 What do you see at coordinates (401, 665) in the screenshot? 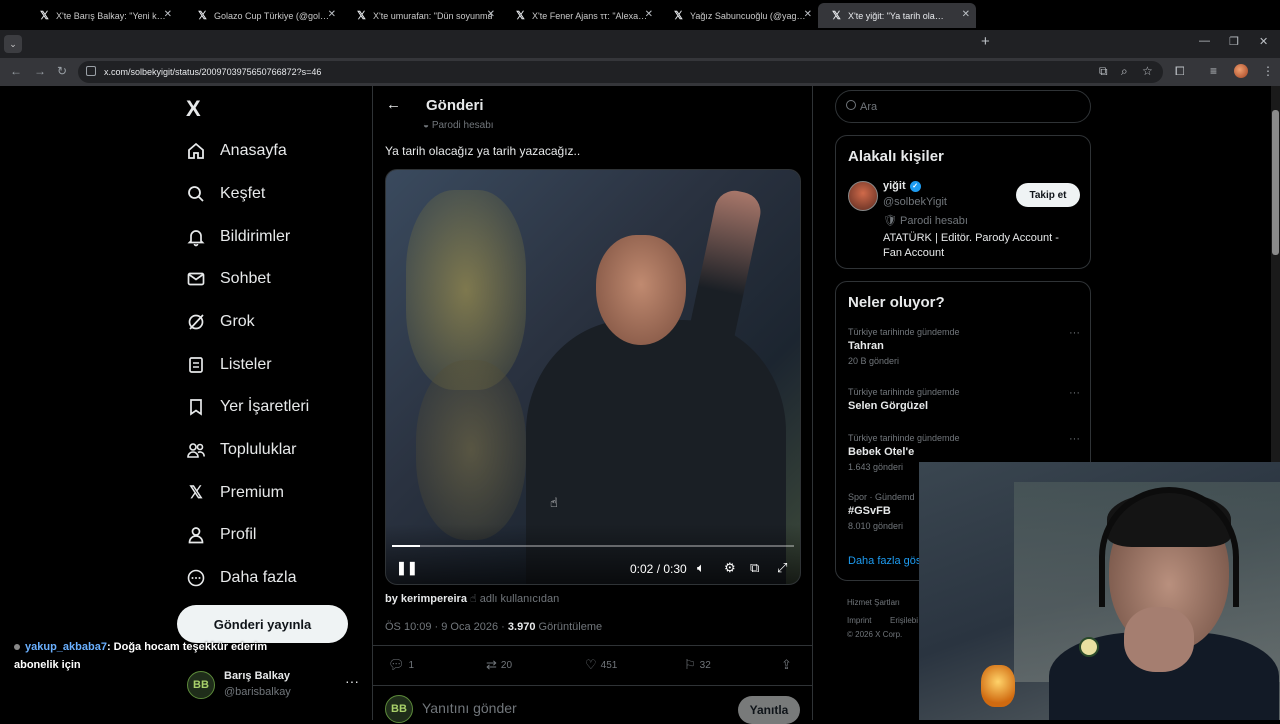
I see `reply-action: 💬︎ 1` at bounding box center [401, 665].